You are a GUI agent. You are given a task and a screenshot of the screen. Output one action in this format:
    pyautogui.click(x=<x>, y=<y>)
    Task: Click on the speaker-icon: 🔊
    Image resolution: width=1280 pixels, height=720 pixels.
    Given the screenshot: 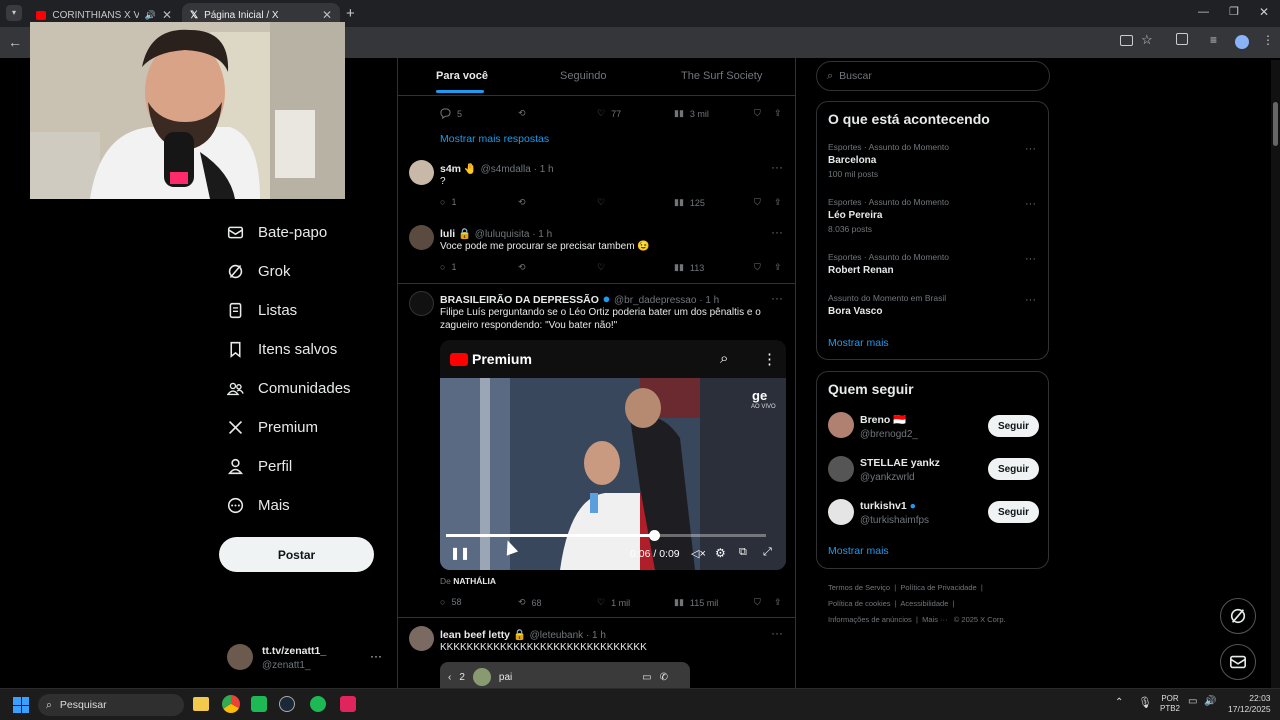 What is the action you would take?
    pyautogui.click(x=150, y=15)
    